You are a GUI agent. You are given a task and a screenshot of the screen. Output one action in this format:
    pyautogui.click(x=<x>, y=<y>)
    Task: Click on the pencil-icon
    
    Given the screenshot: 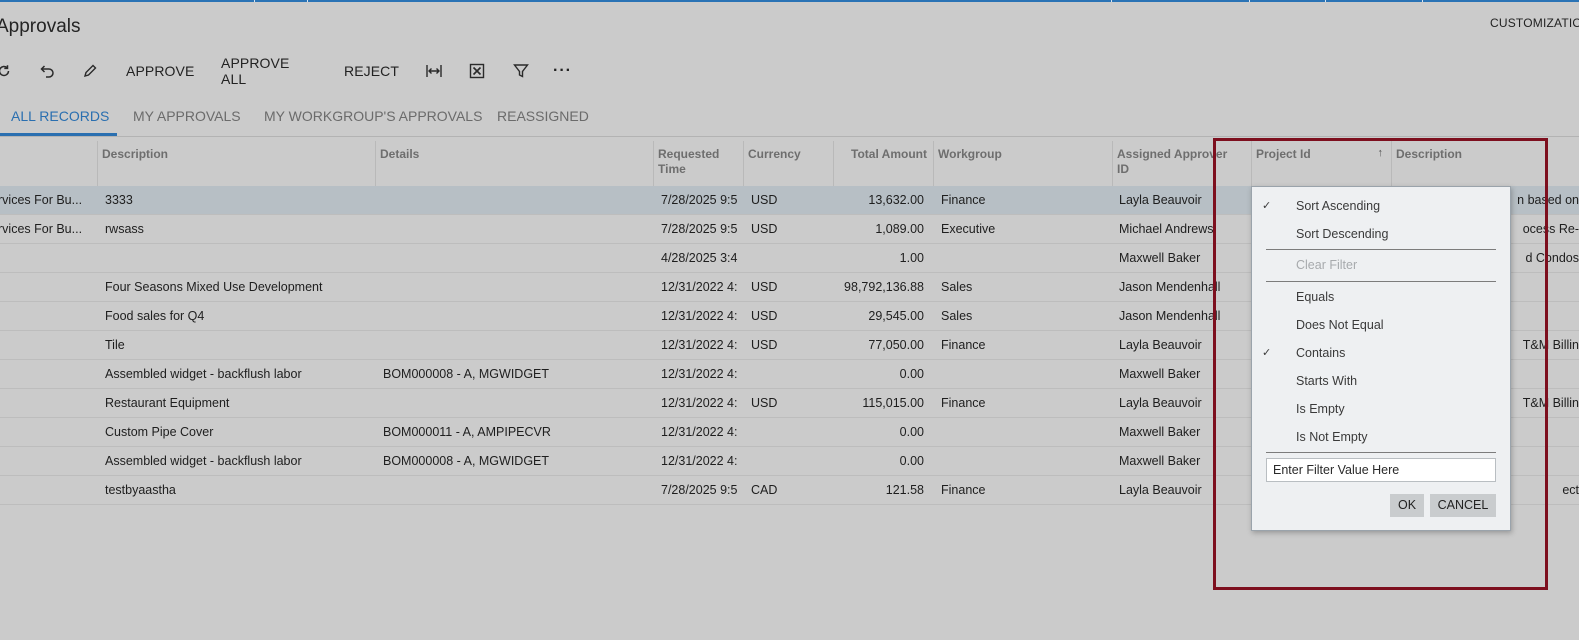 What is the action you would take?
    pyautogui.click(x=90, y=71)
    